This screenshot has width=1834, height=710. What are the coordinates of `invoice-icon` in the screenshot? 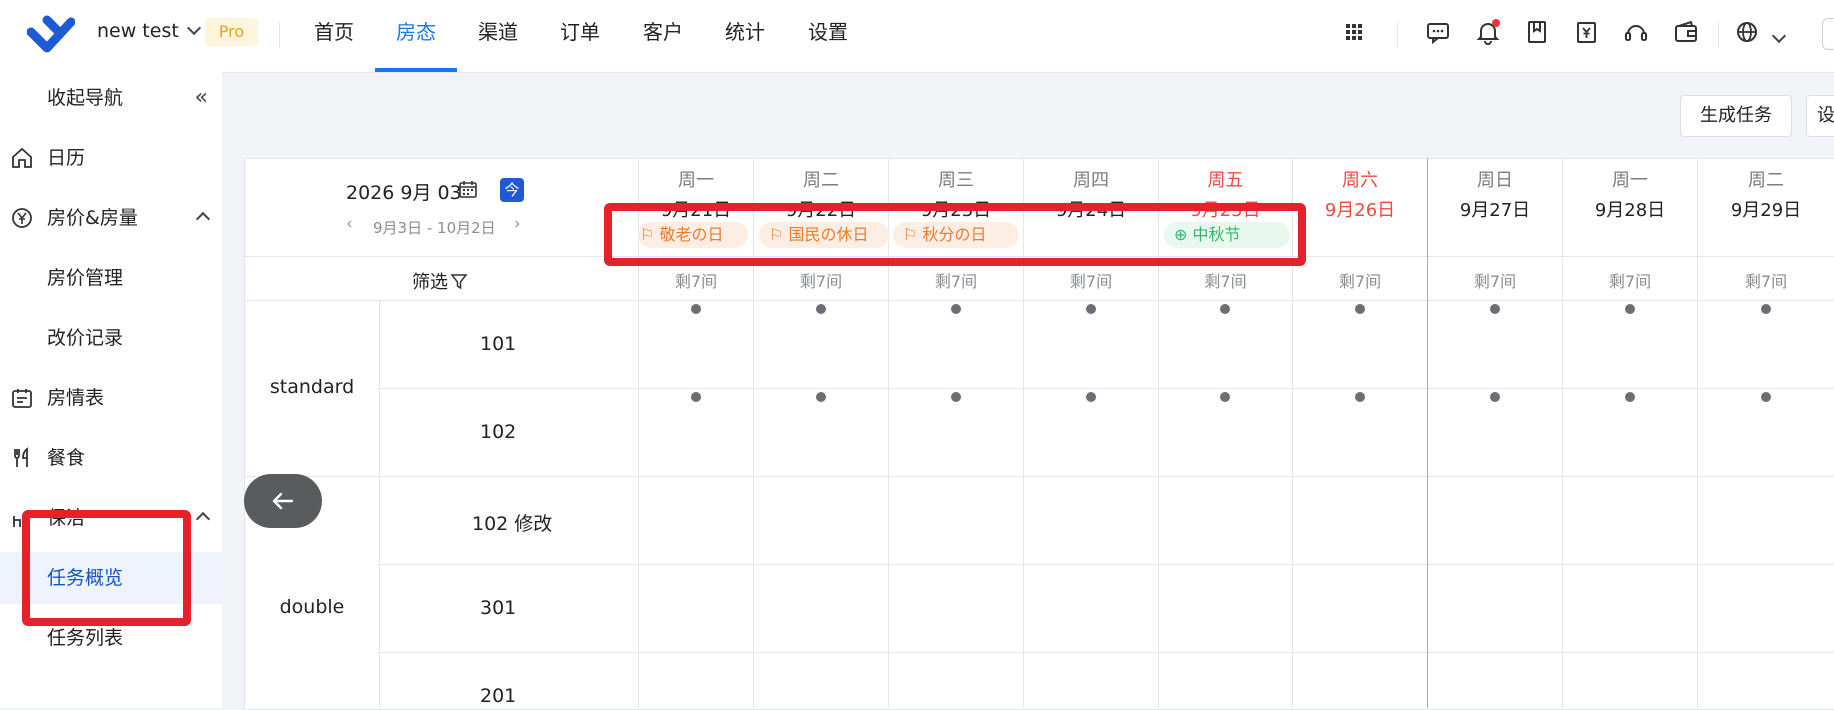 It's located at (1587, 32).